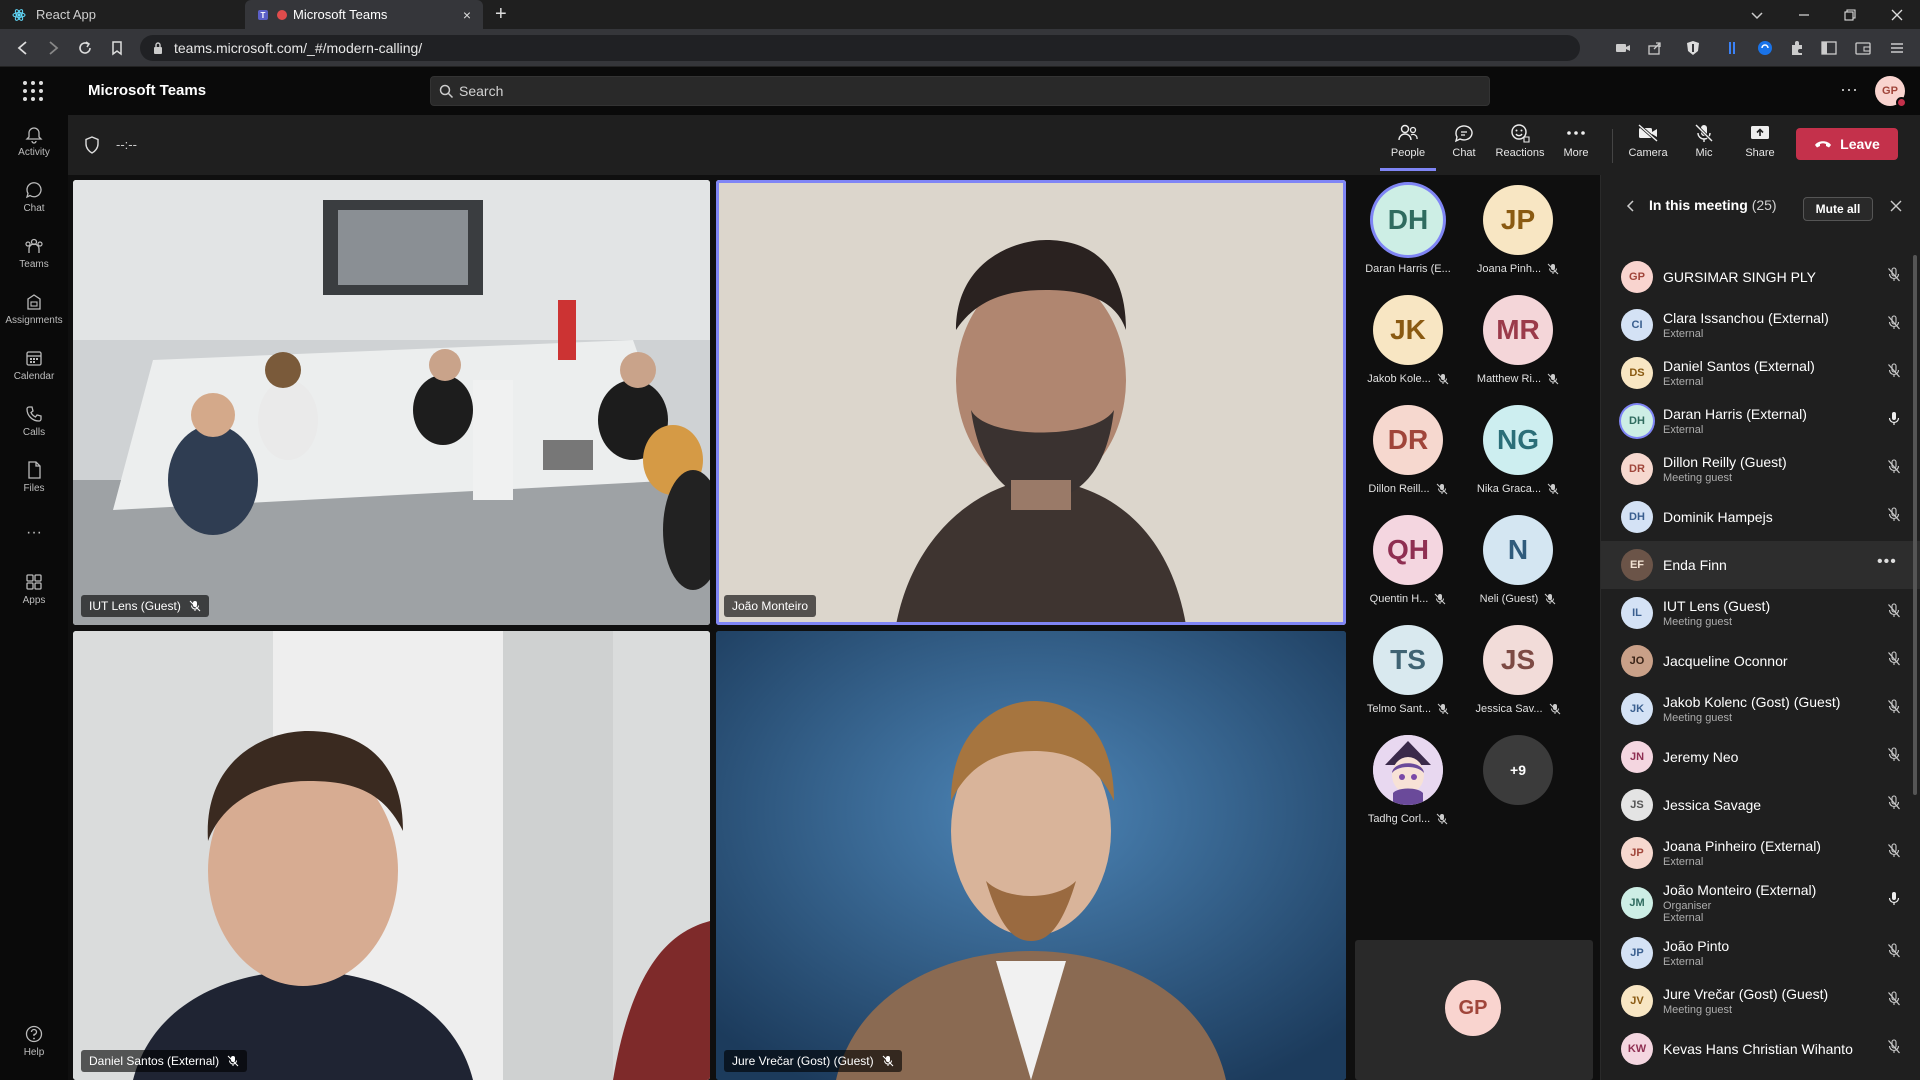 The height and width of the screenshot is (1080, 1920). Describe the element at coordinates (1850, 15) in the screenshot. I see `restore-icon` at that location.